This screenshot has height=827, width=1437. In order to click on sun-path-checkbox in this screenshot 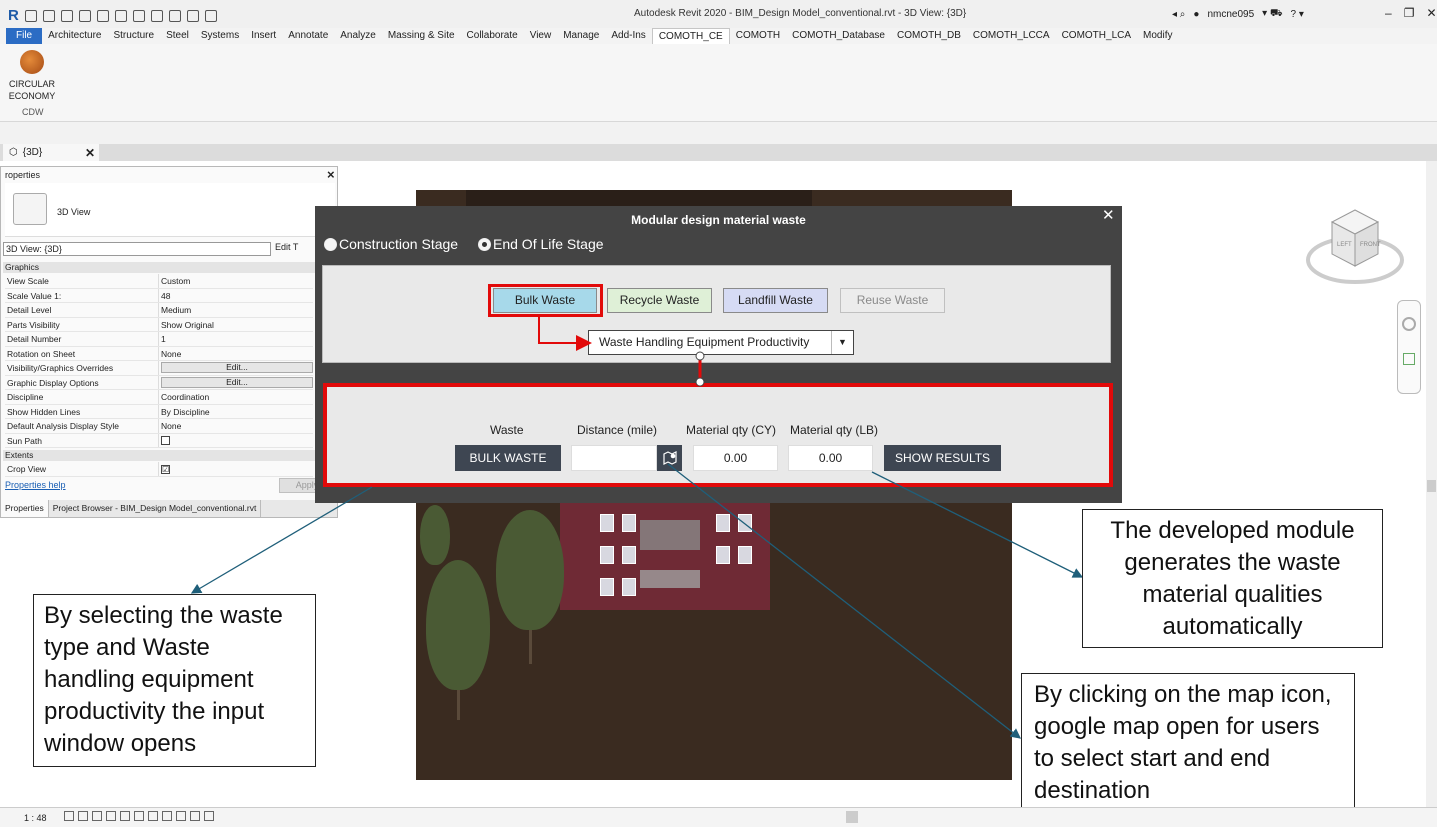, I will do `click(165, 440)`.